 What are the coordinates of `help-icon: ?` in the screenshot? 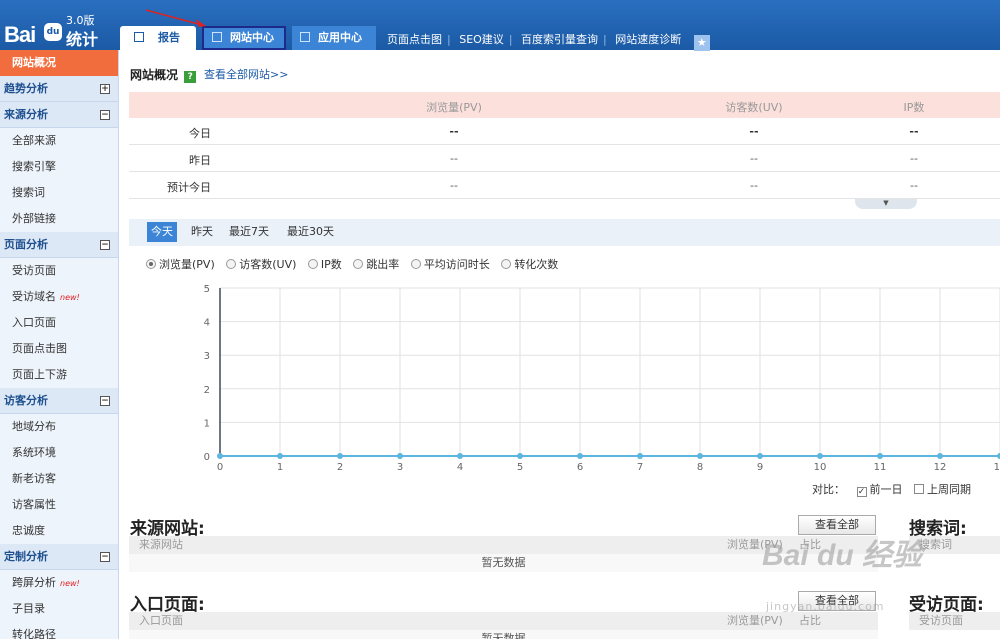 It's located at (190, 77).